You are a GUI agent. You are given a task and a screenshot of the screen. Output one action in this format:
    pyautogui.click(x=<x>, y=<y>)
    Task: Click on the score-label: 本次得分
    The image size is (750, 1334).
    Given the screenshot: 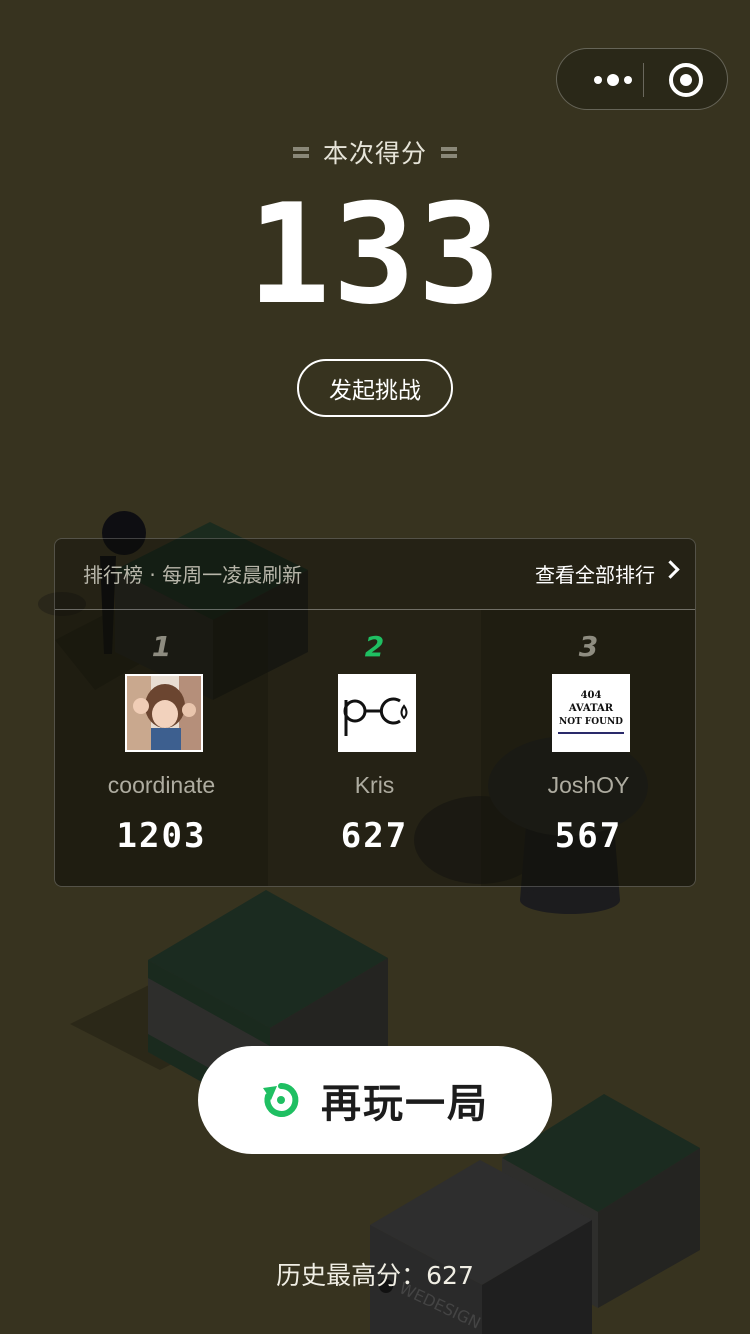 What is the action you would take?
    pyautogui.click(x=374, y=153)
    